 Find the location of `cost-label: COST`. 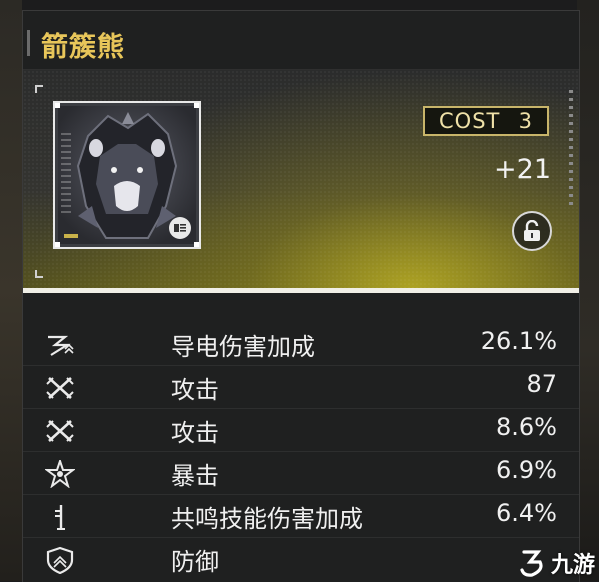

cost-label: COST is located at coordinates (470, 121).